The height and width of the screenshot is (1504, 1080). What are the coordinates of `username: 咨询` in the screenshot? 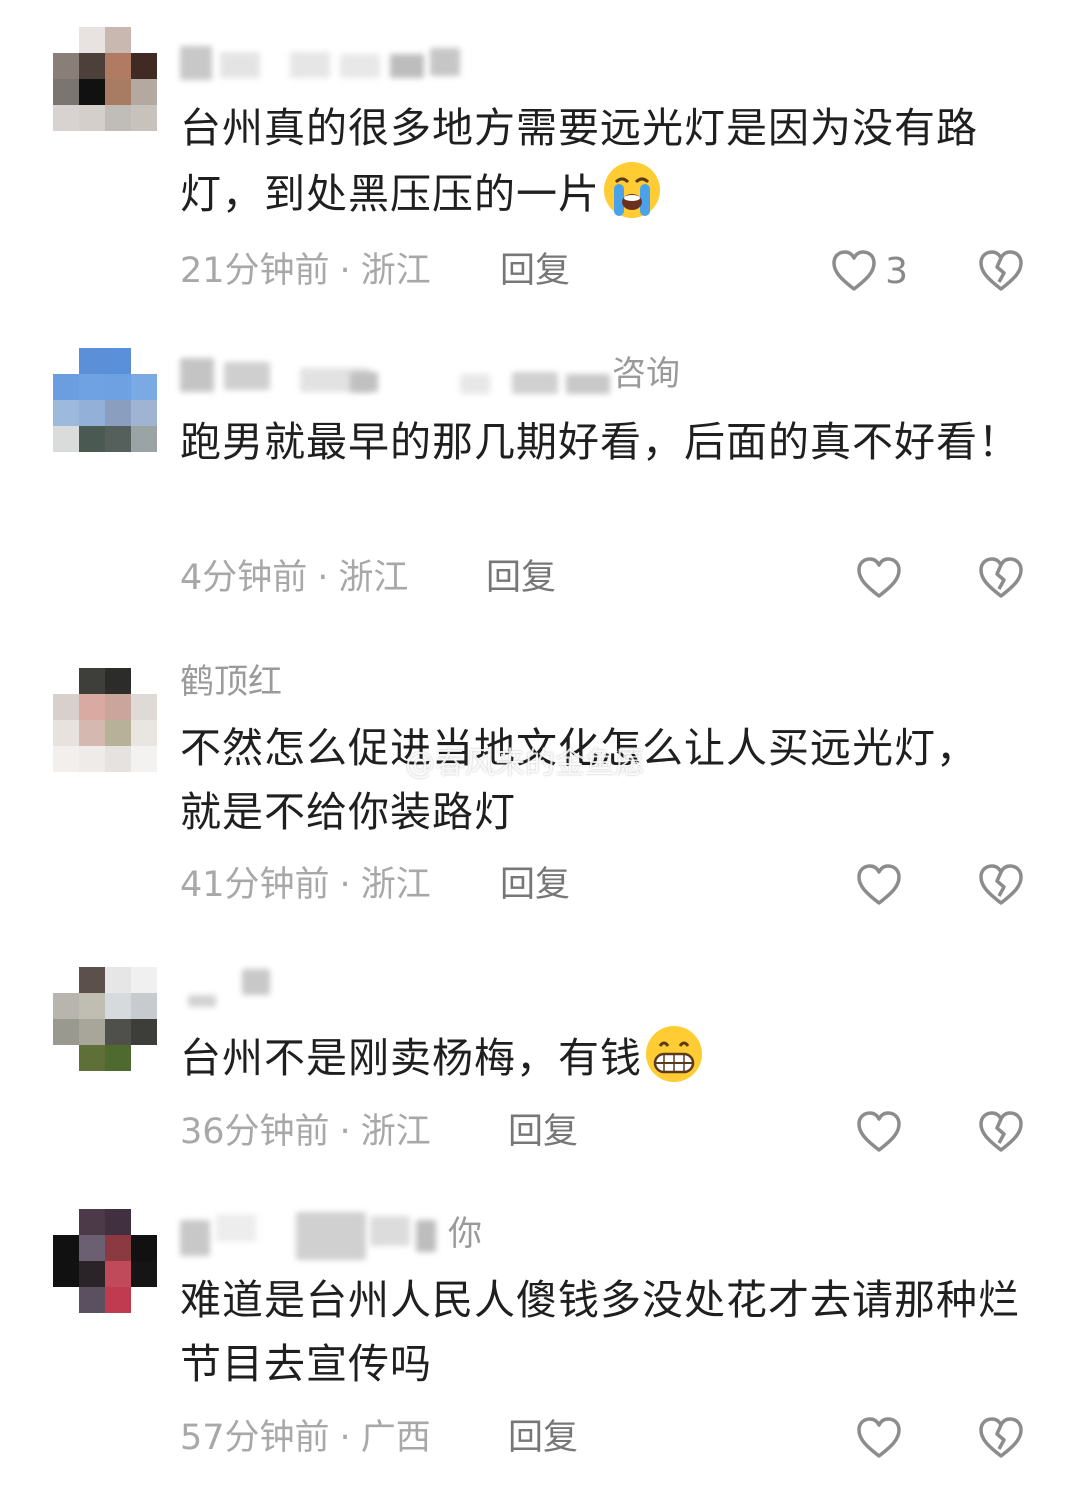 It's located at (480, 374).